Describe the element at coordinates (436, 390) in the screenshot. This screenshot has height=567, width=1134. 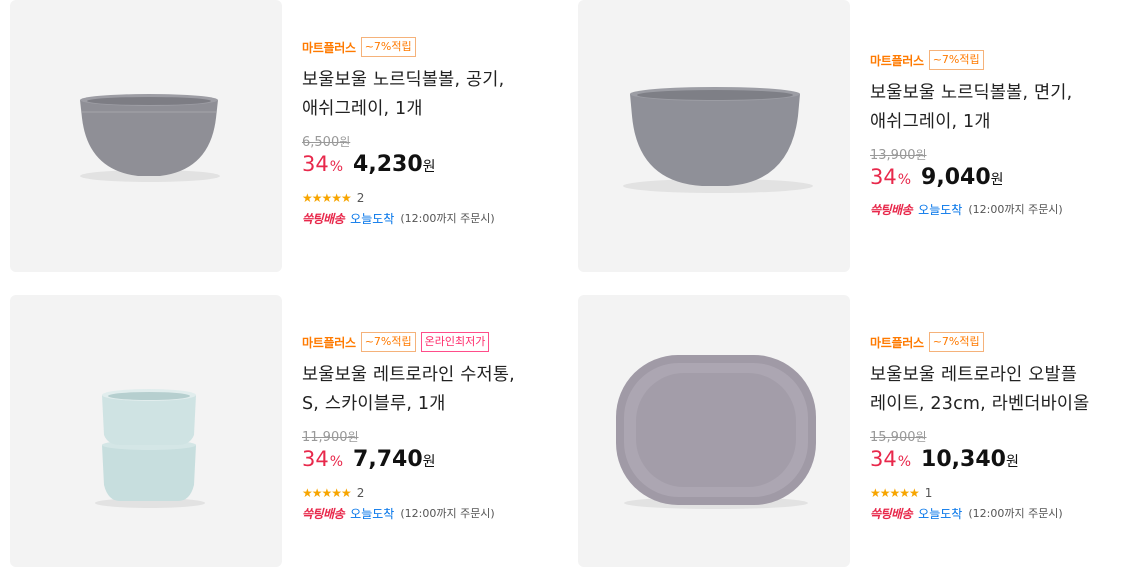
I see `product-title: 보울보울 레트로라인 수저통, S, 스카이블루, 1개` at that location.